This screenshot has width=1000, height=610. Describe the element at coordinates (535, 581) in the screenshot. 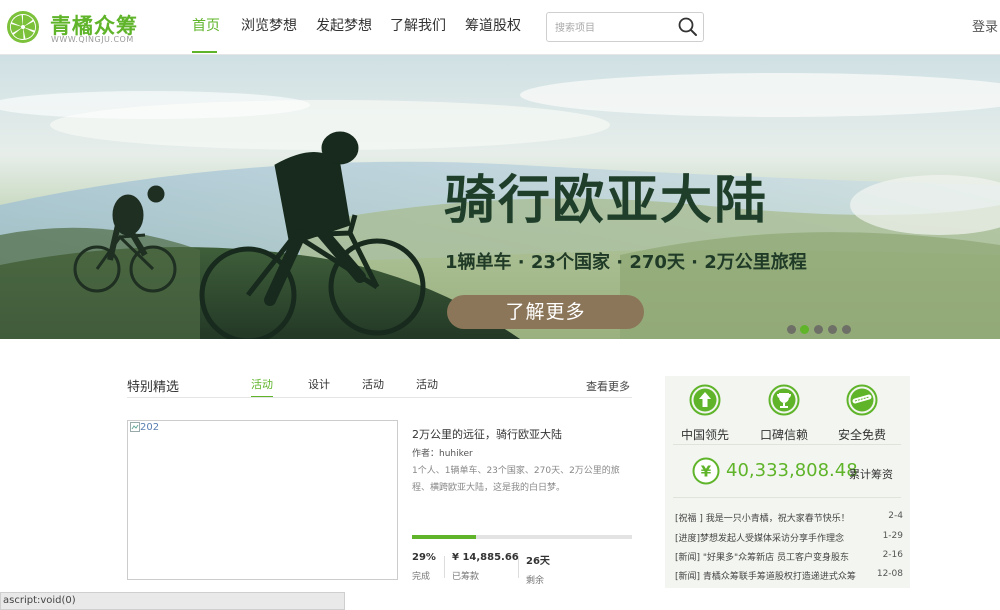

I see `stat-remaining-label: 剩余` at that location.